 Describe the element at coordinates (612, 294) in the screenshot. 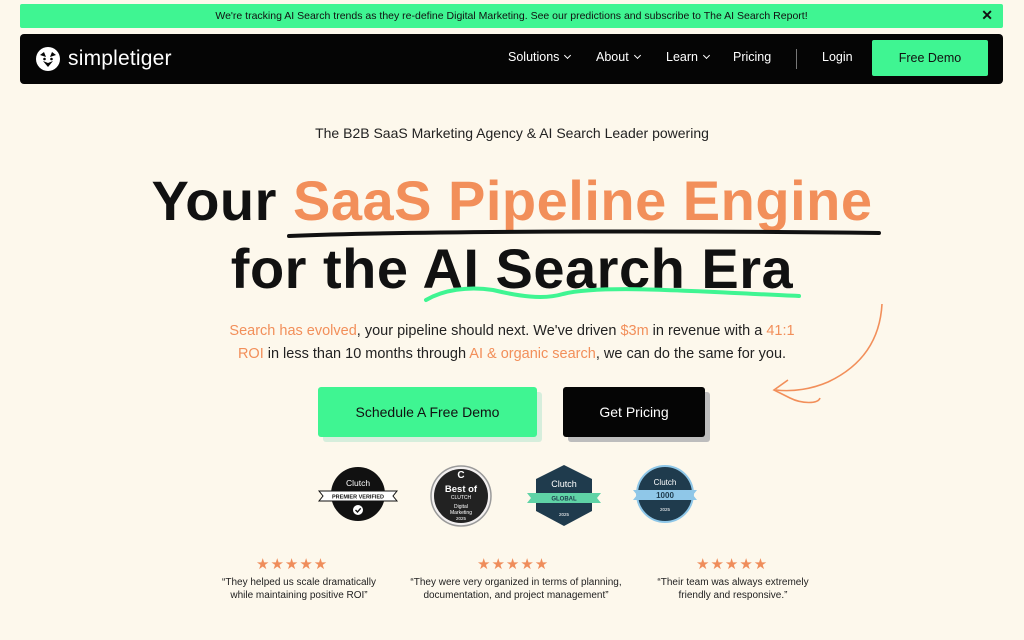

I see `green-squiggle-decoration` at that location.